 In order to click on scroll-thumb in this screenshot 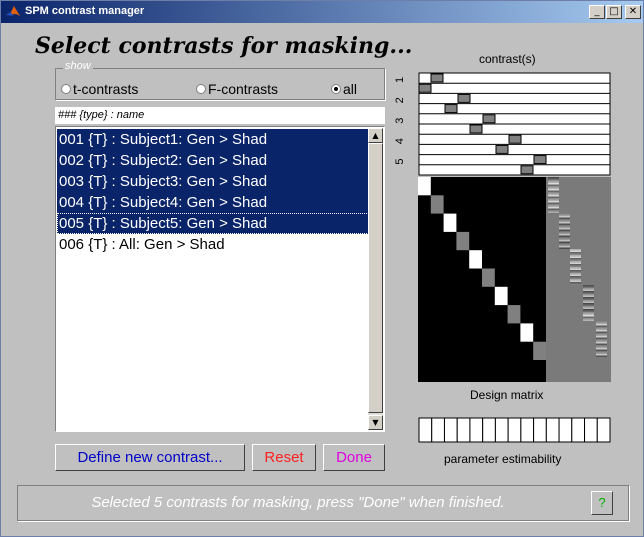, I will do `click(375, 278)`.